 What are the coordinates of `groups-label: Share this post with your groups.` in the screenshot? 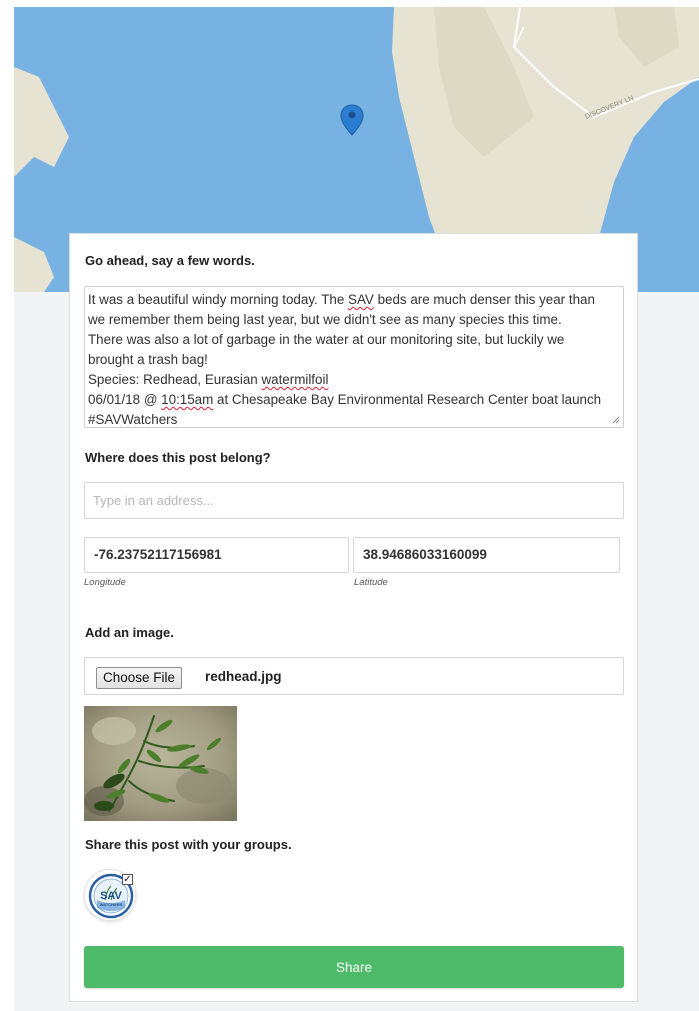 It's located at (188, 844).